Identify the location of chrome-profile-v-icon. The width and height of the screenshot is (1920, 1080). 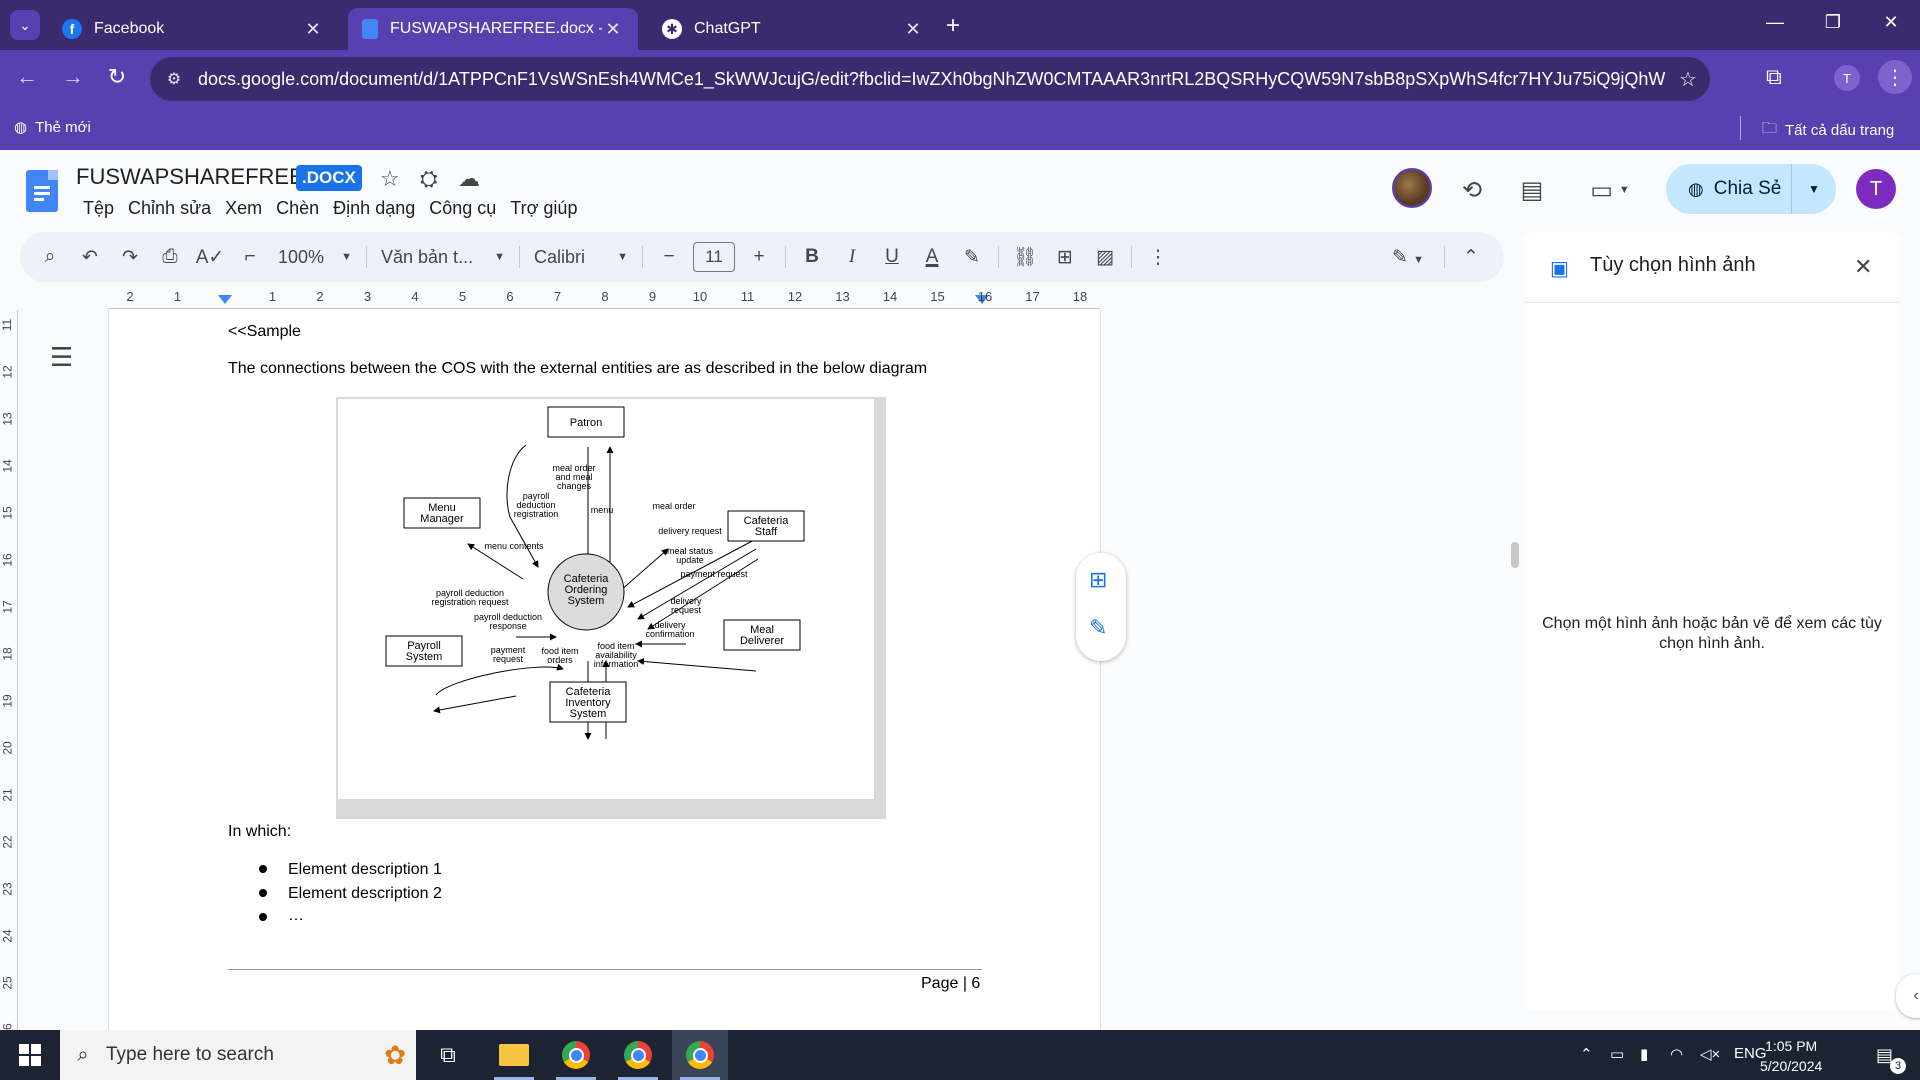
(638, 1055).